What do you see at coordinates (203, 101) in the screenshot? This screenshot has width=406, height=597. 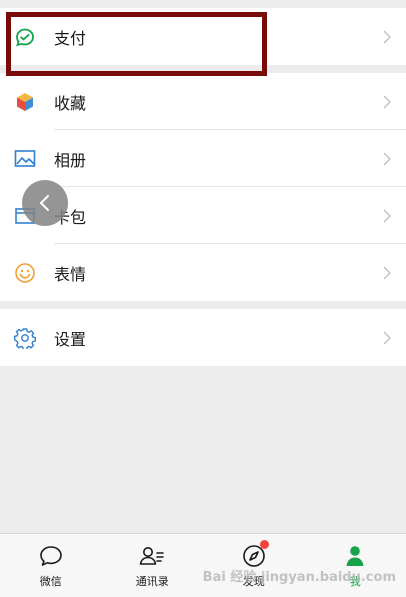 I see `favorites-row: 收藏` at bounding box center [203, 101].